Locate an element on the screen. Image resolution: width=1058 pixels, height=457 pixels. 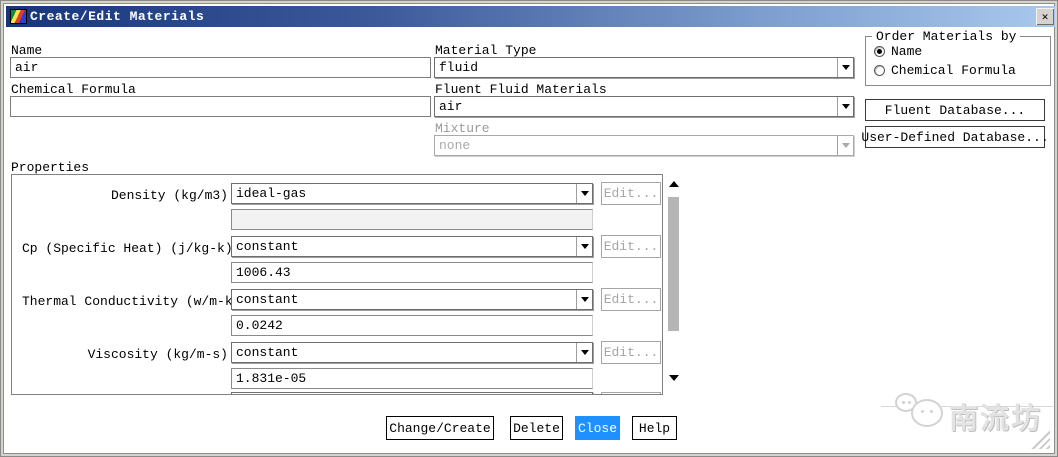
properties-label: Properties is located at coordinates (50, 167).